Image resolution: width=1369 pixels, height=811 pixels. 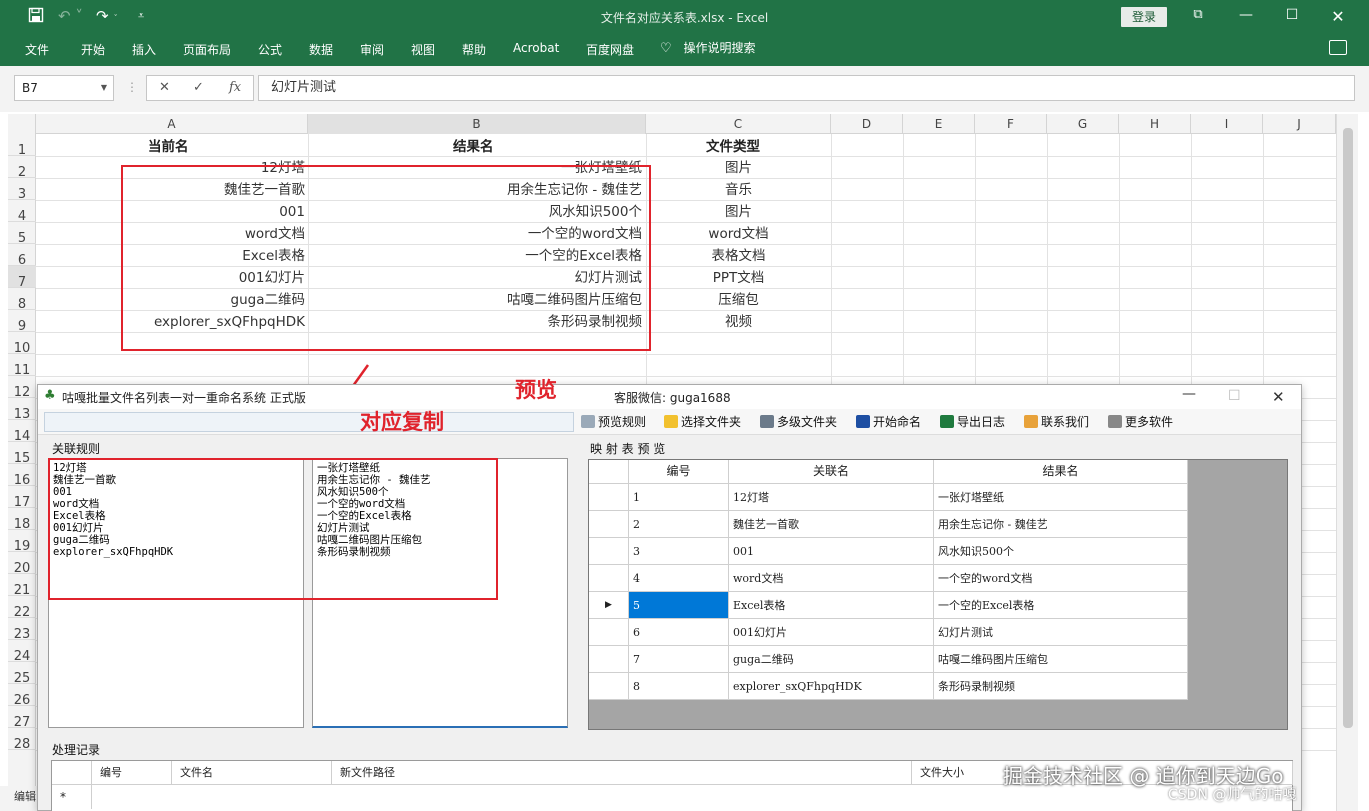 I want to click on mapping-cell-assoc: 001幻灯片, so click(x=831, y=632).